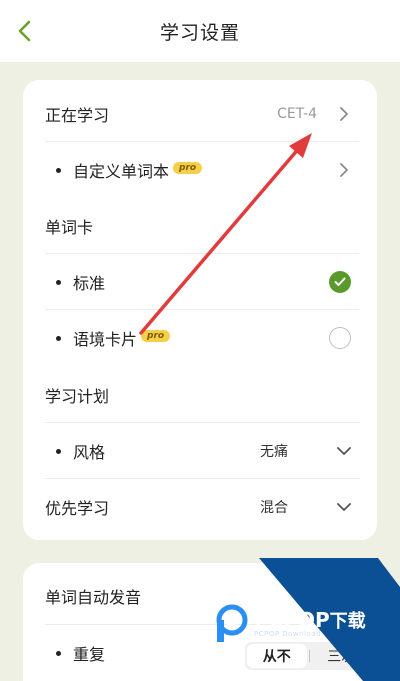  What do you see at coordinates (232, 623) in the screenshot?
I see `pcpop-logo-icon` at bounding box center [232, 623].